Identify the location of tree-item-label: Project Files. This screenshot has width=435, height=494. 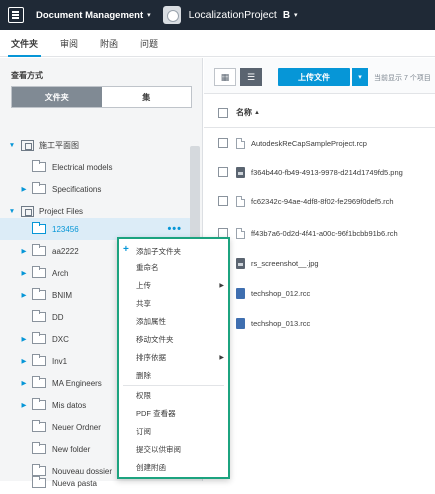
(61, 211).